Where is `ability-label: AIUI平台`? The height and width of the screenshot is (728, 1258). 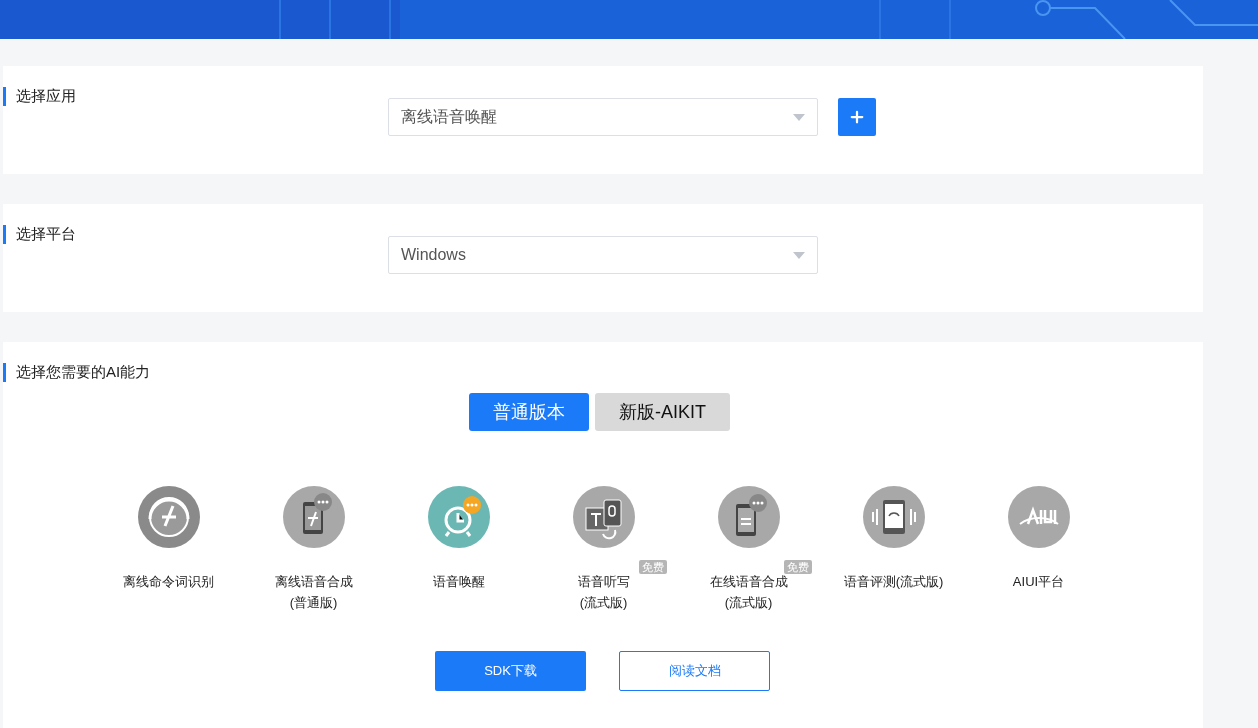 ability-label: AIUI平台 is located at coordinates (1038, 581).